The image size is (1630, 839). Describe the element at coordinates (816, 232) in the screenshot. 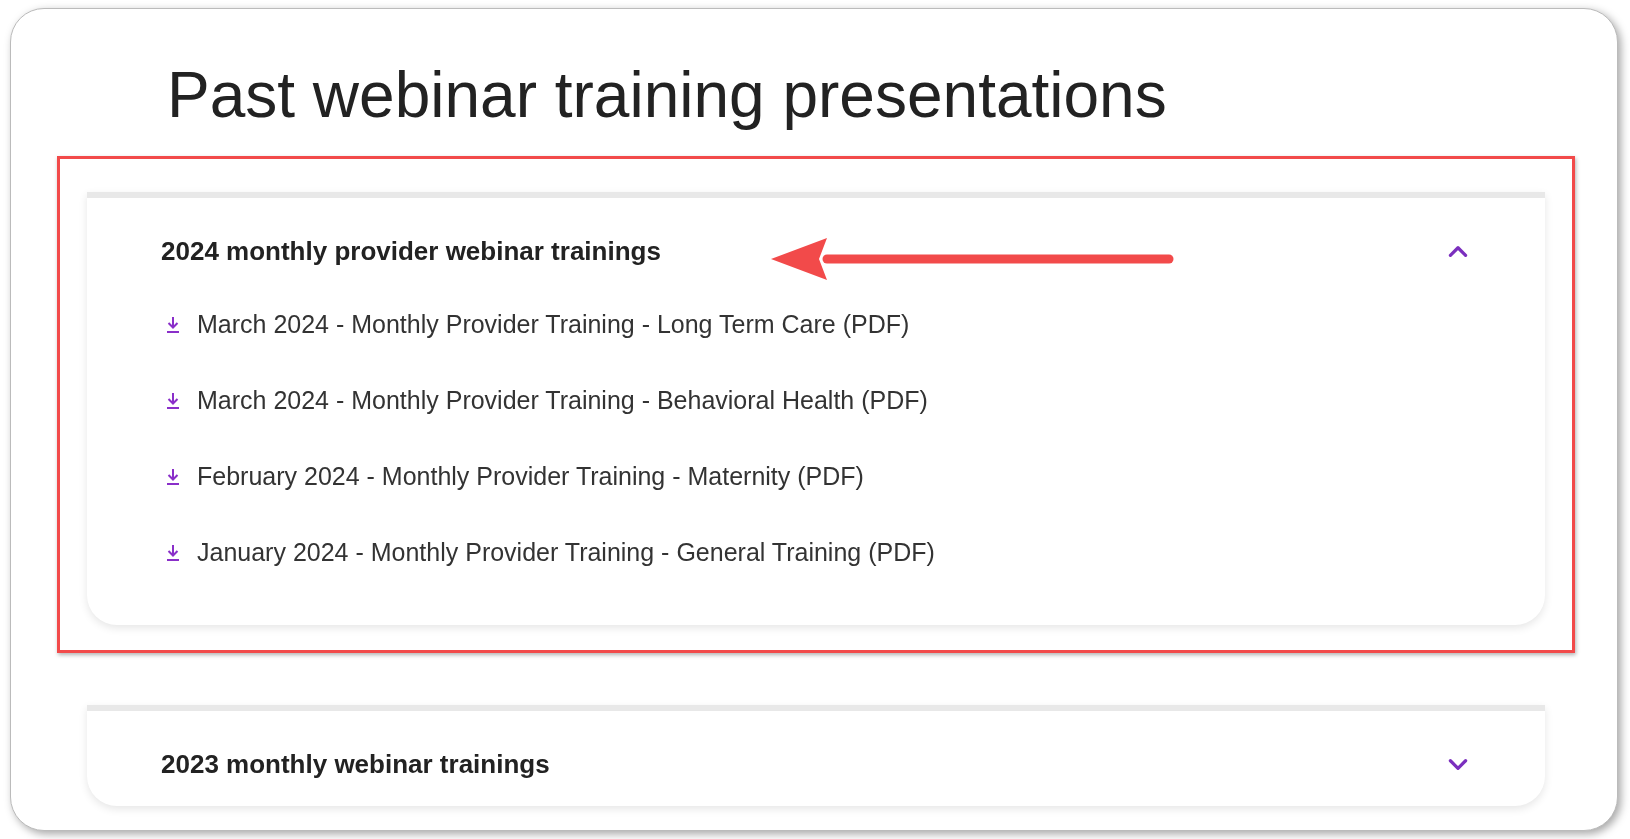

I see `accordion-header: 2024 monthly provider webinar trainings` at that location.